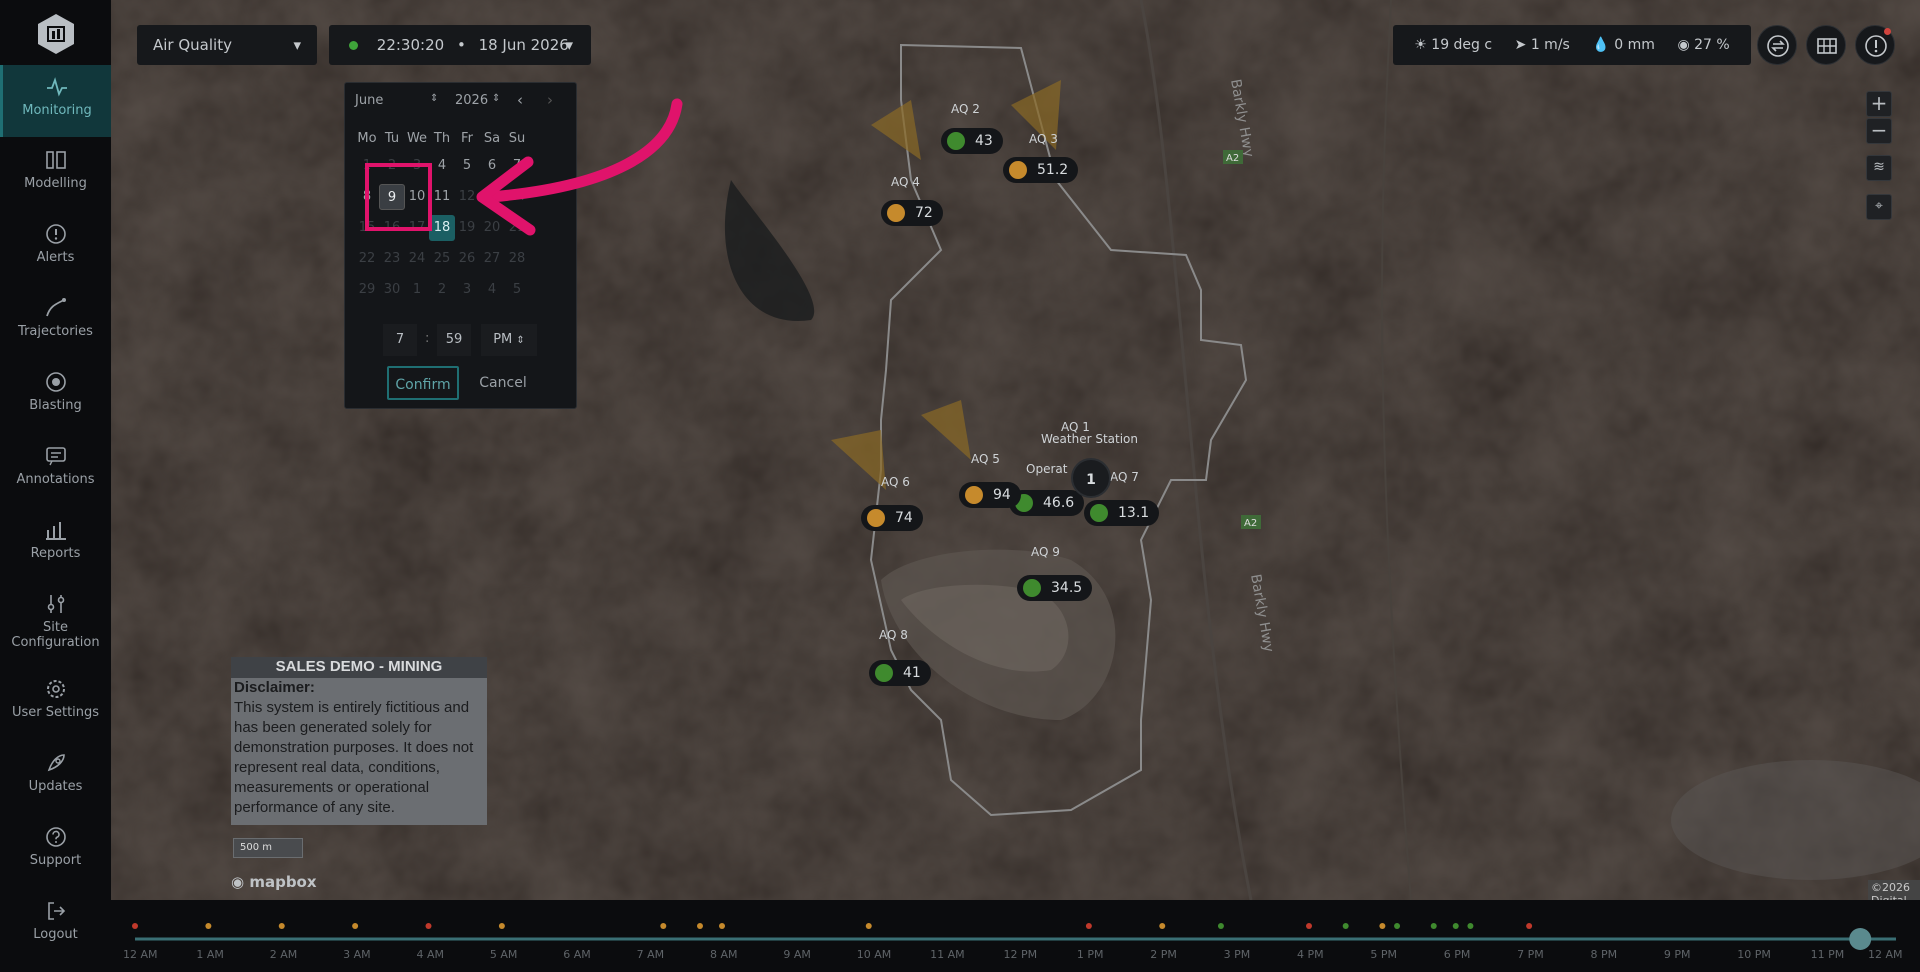 Image resolution: width=1920 pixels, height=972 pixels. Describe the element at coordinates (1542, 45) in the screenshot. I see `wind-readout: ➤ 1 m/s` at that location.